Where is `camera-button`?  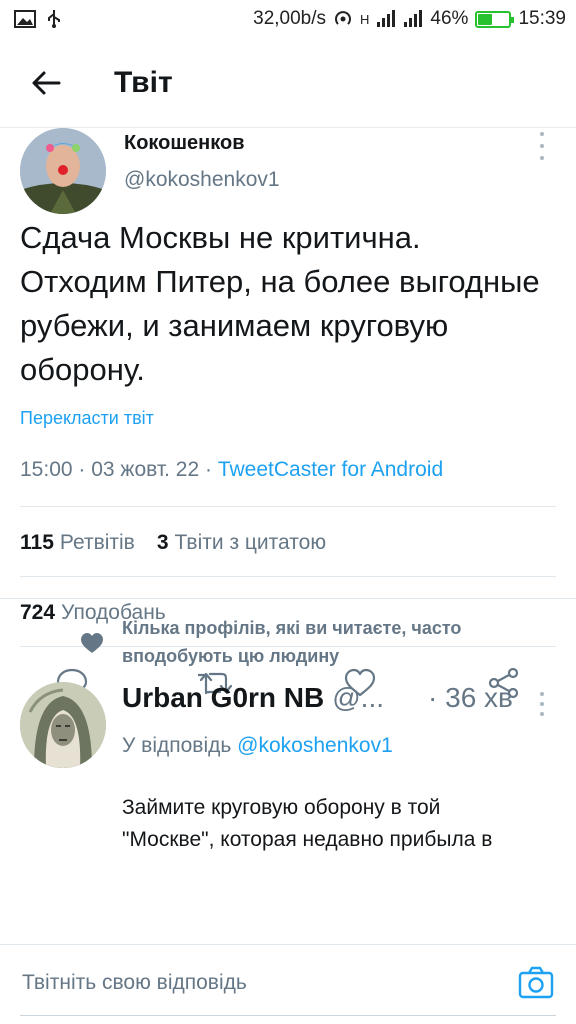
camera-button is located at coordinates (536, 983).